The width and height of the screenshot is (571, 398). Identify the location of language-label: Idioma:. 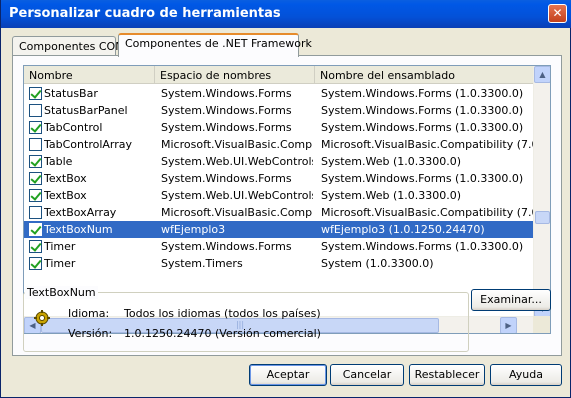
(89, 313).